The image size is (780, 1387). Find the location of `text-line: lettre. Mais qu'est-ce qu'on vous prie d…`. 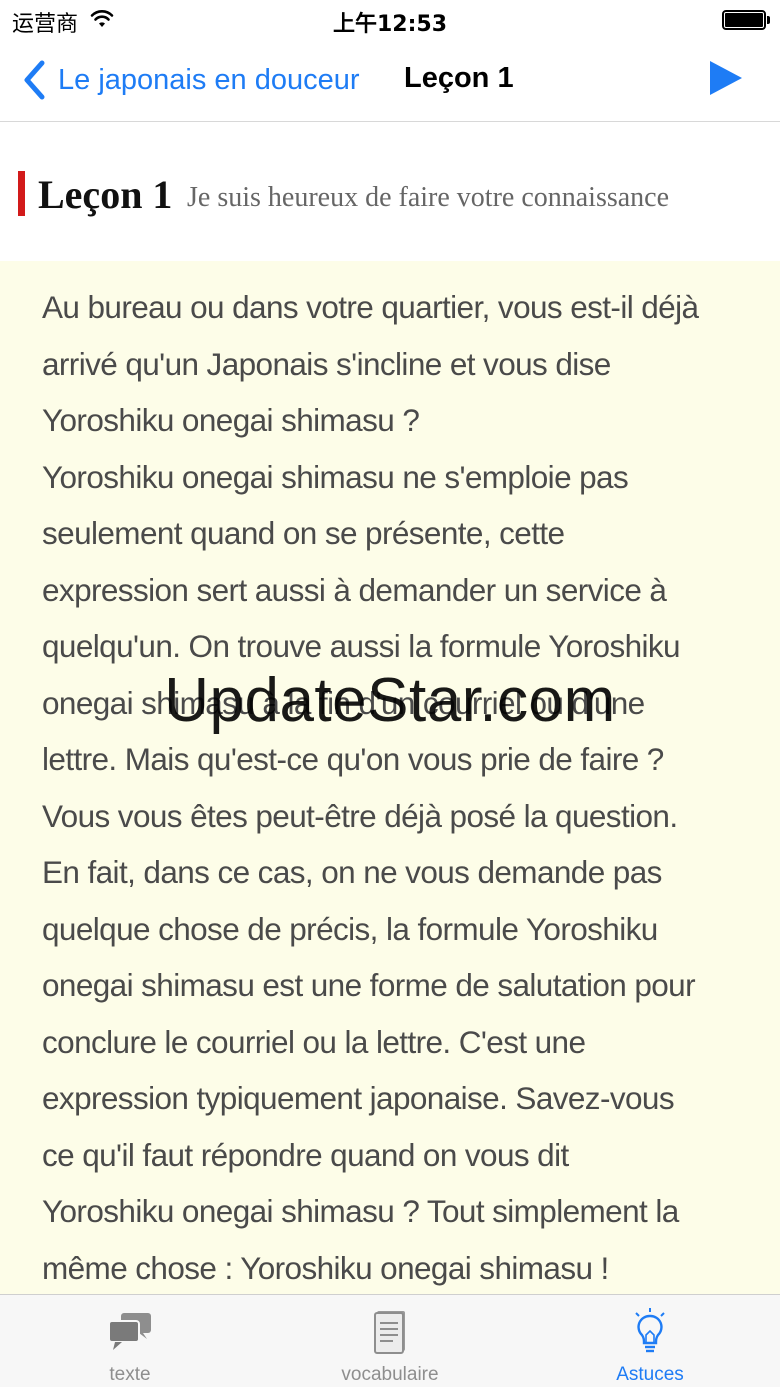

text-line: lettre. Mais qu'est-ce qu'on vous prie d… is located at coordinates (353, 759).